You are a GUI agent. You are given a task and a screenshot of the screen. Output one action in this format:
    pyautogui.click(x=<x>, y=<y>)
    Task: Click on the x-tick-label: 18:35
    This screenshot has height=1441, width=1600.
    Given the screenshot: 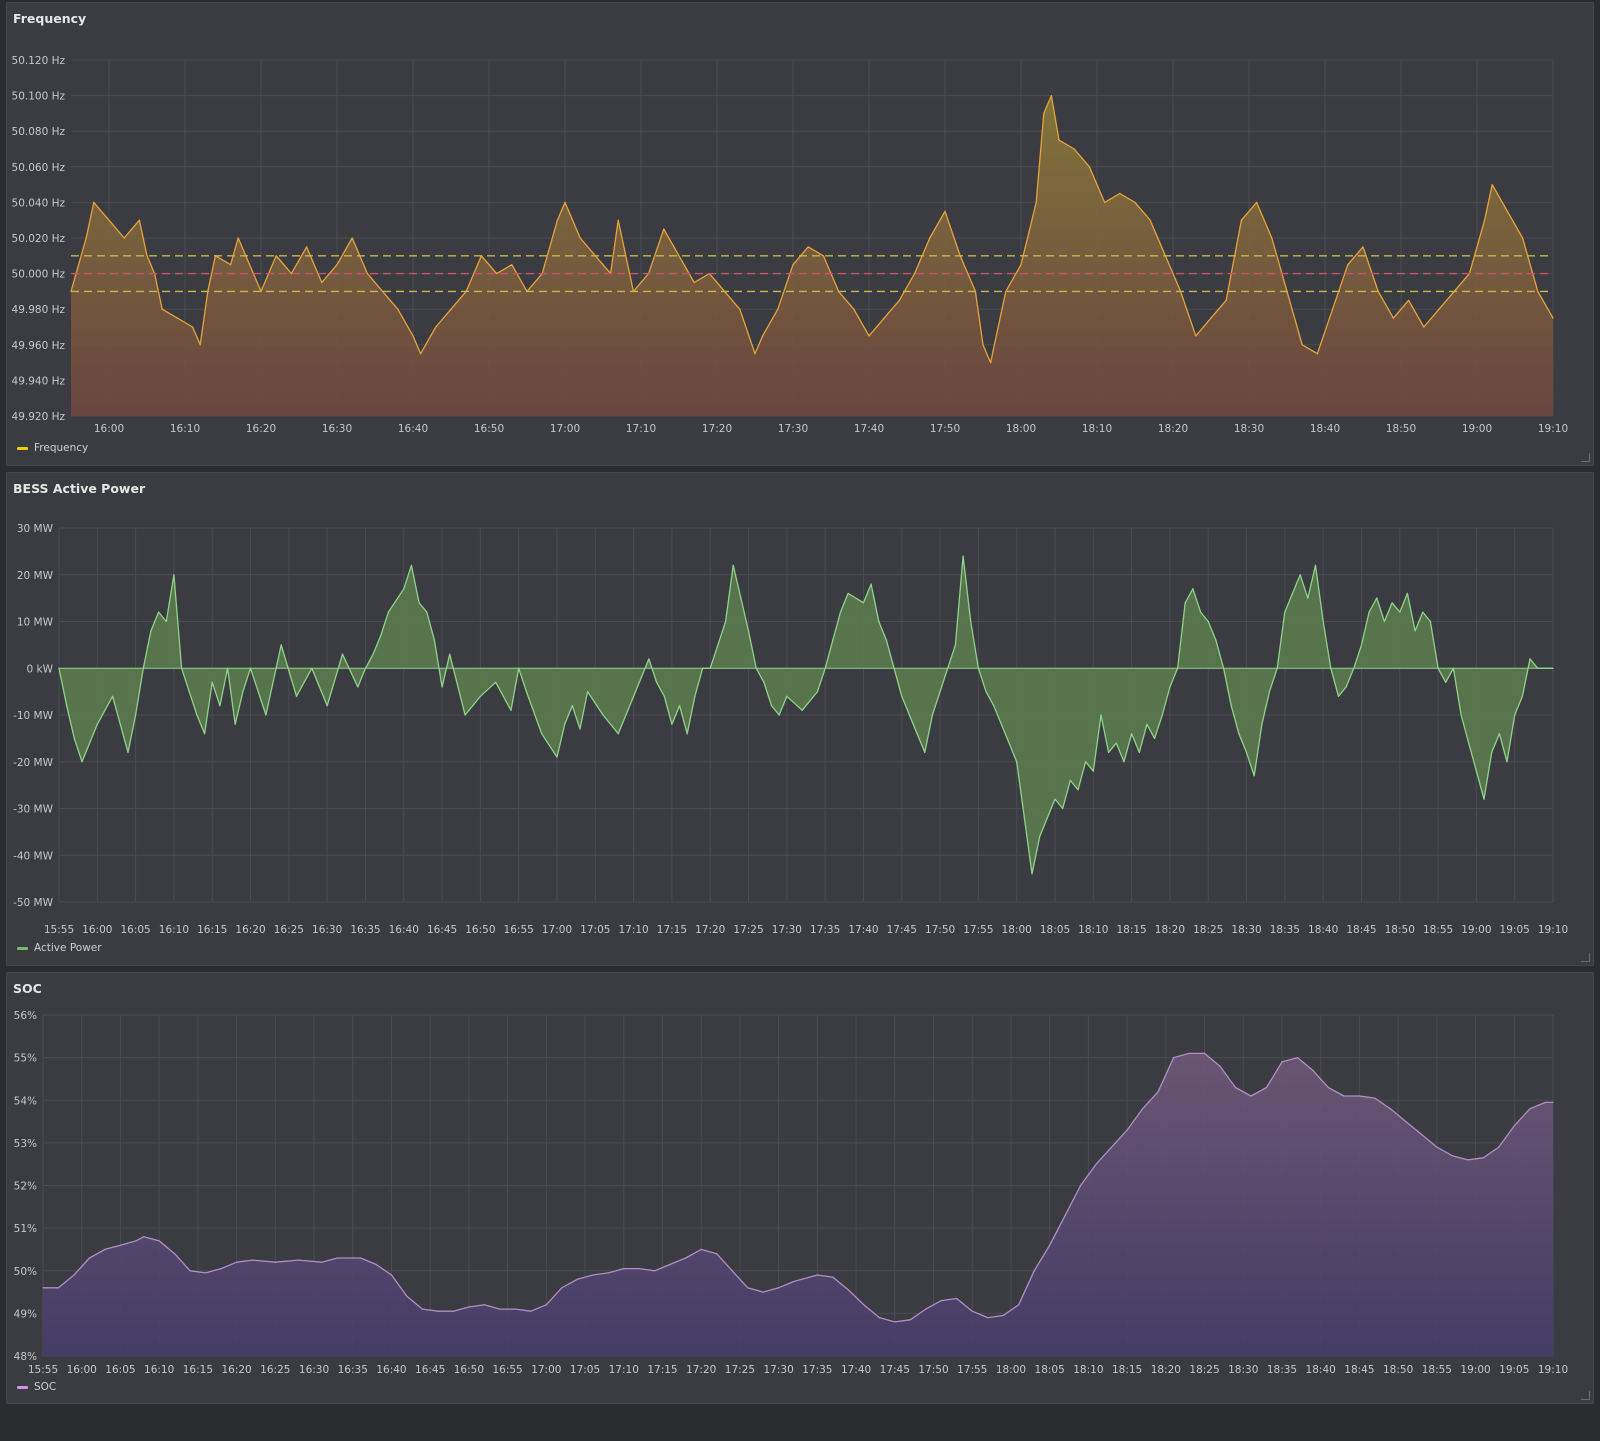 What is the action you would take?
    pyautogui.click(x=1282, y=1370)
    